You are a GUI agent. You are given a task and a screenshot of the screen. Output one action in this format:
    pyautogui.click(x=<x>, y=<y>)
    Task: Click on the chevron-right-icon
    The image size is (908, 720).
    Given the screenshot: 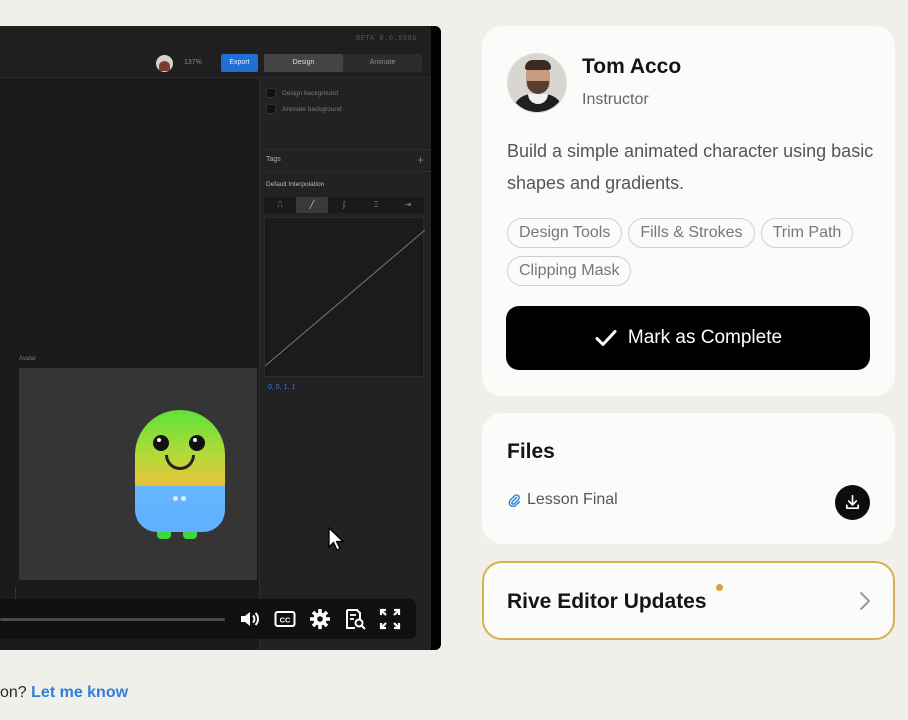 What is the action you would take?
    pyautogui.click(x=865, y=601)
    